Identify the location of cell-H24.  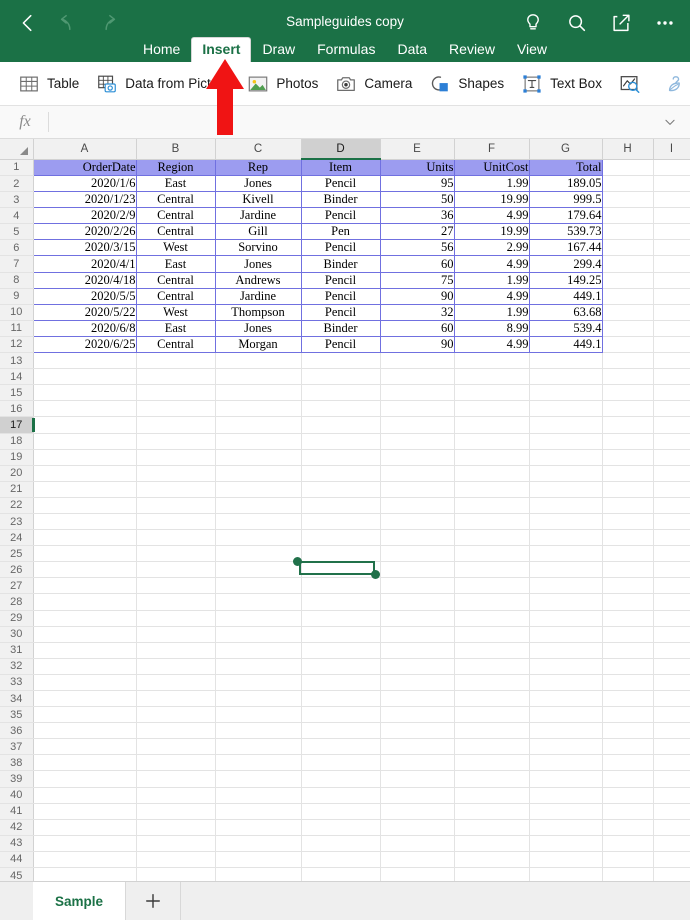
(628, 538).